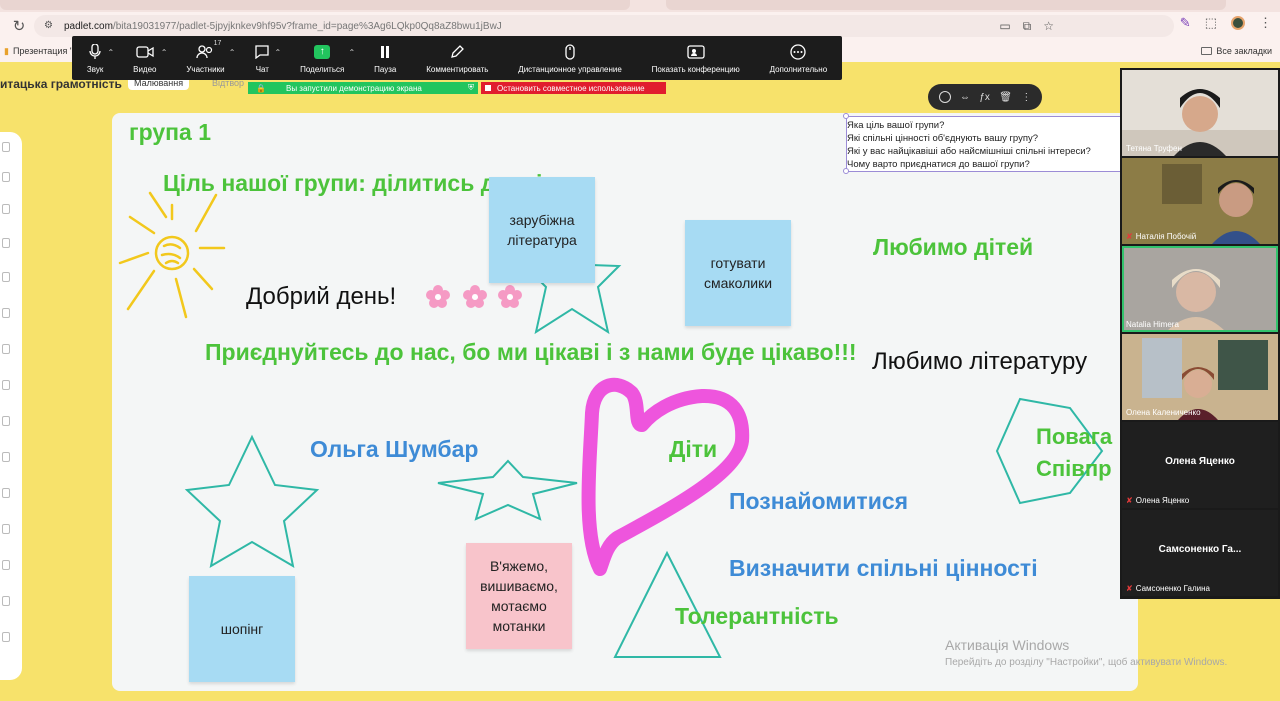 The height and width of the screenshot is (701, 1280). Describe the element at coordinates (798, 52) in the screenshot. I see `more-icon` at that location.